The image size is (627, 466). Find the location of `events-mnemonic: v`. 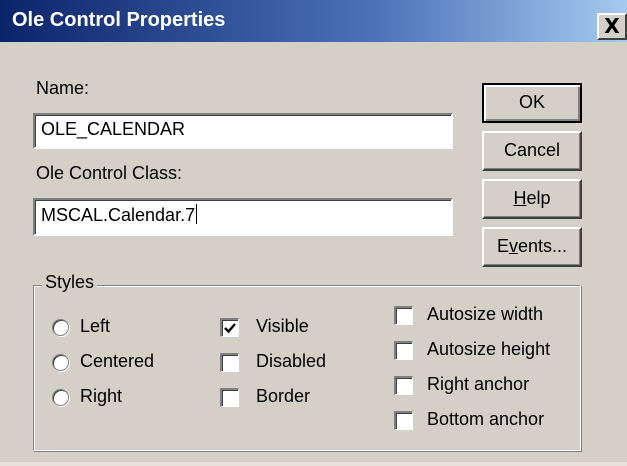

events-mnemonic: v is located at coordinates (513, 246).